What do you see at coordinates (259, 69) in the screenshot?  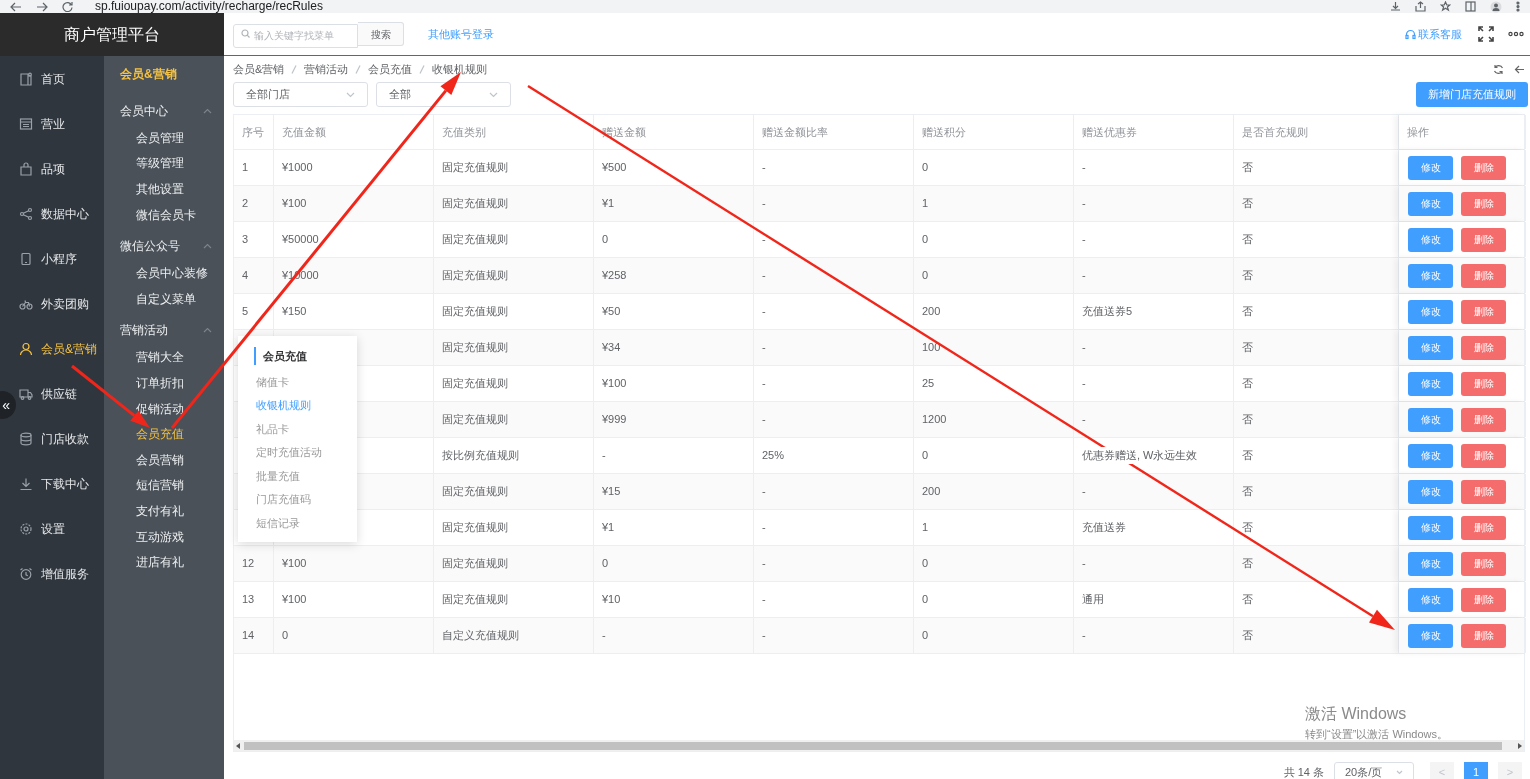 I see `breadcrumb-item: 会员&营销` at bounding box center [259, 69].